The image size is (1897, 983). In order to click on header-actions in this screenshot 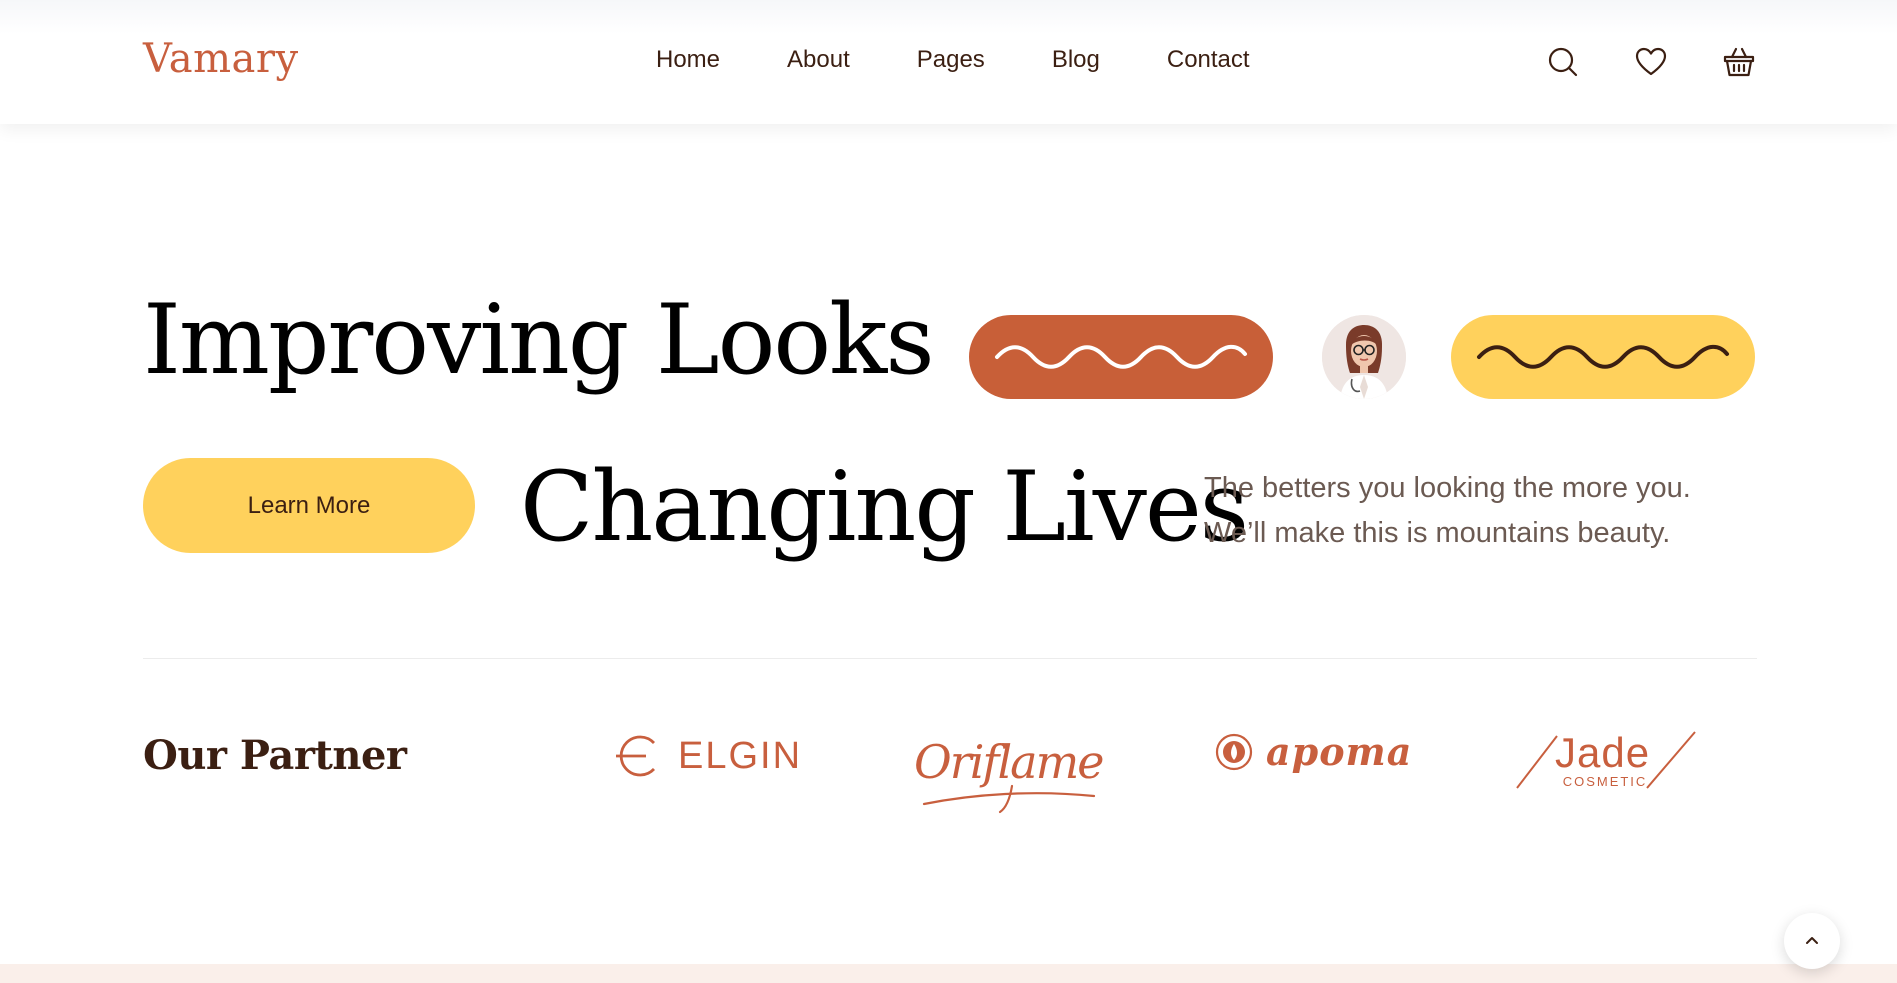, I will do `click(1651, 62)`.